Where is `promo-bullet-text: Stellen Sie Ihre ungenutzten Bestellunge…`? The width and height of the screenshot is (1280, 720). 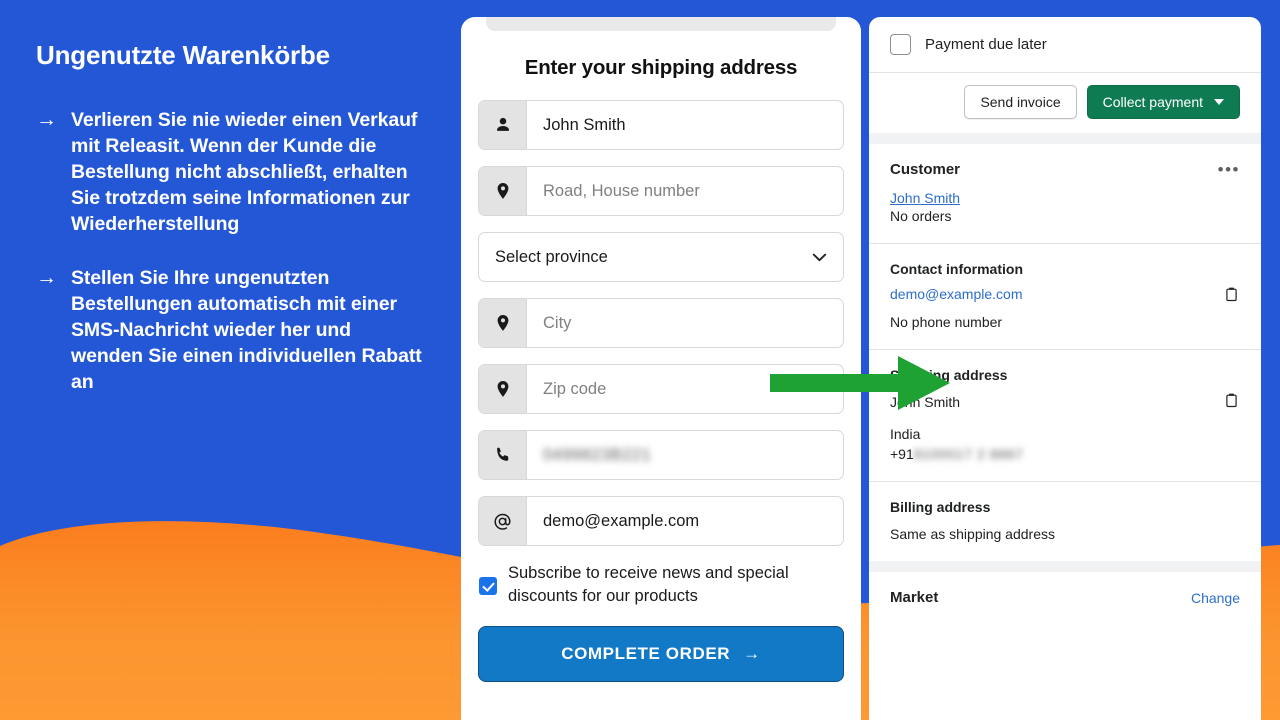
promo-bullet-text: Stellen Sie Ihre ungenutzten Bestellunge… is located at coordinates (246, 330).